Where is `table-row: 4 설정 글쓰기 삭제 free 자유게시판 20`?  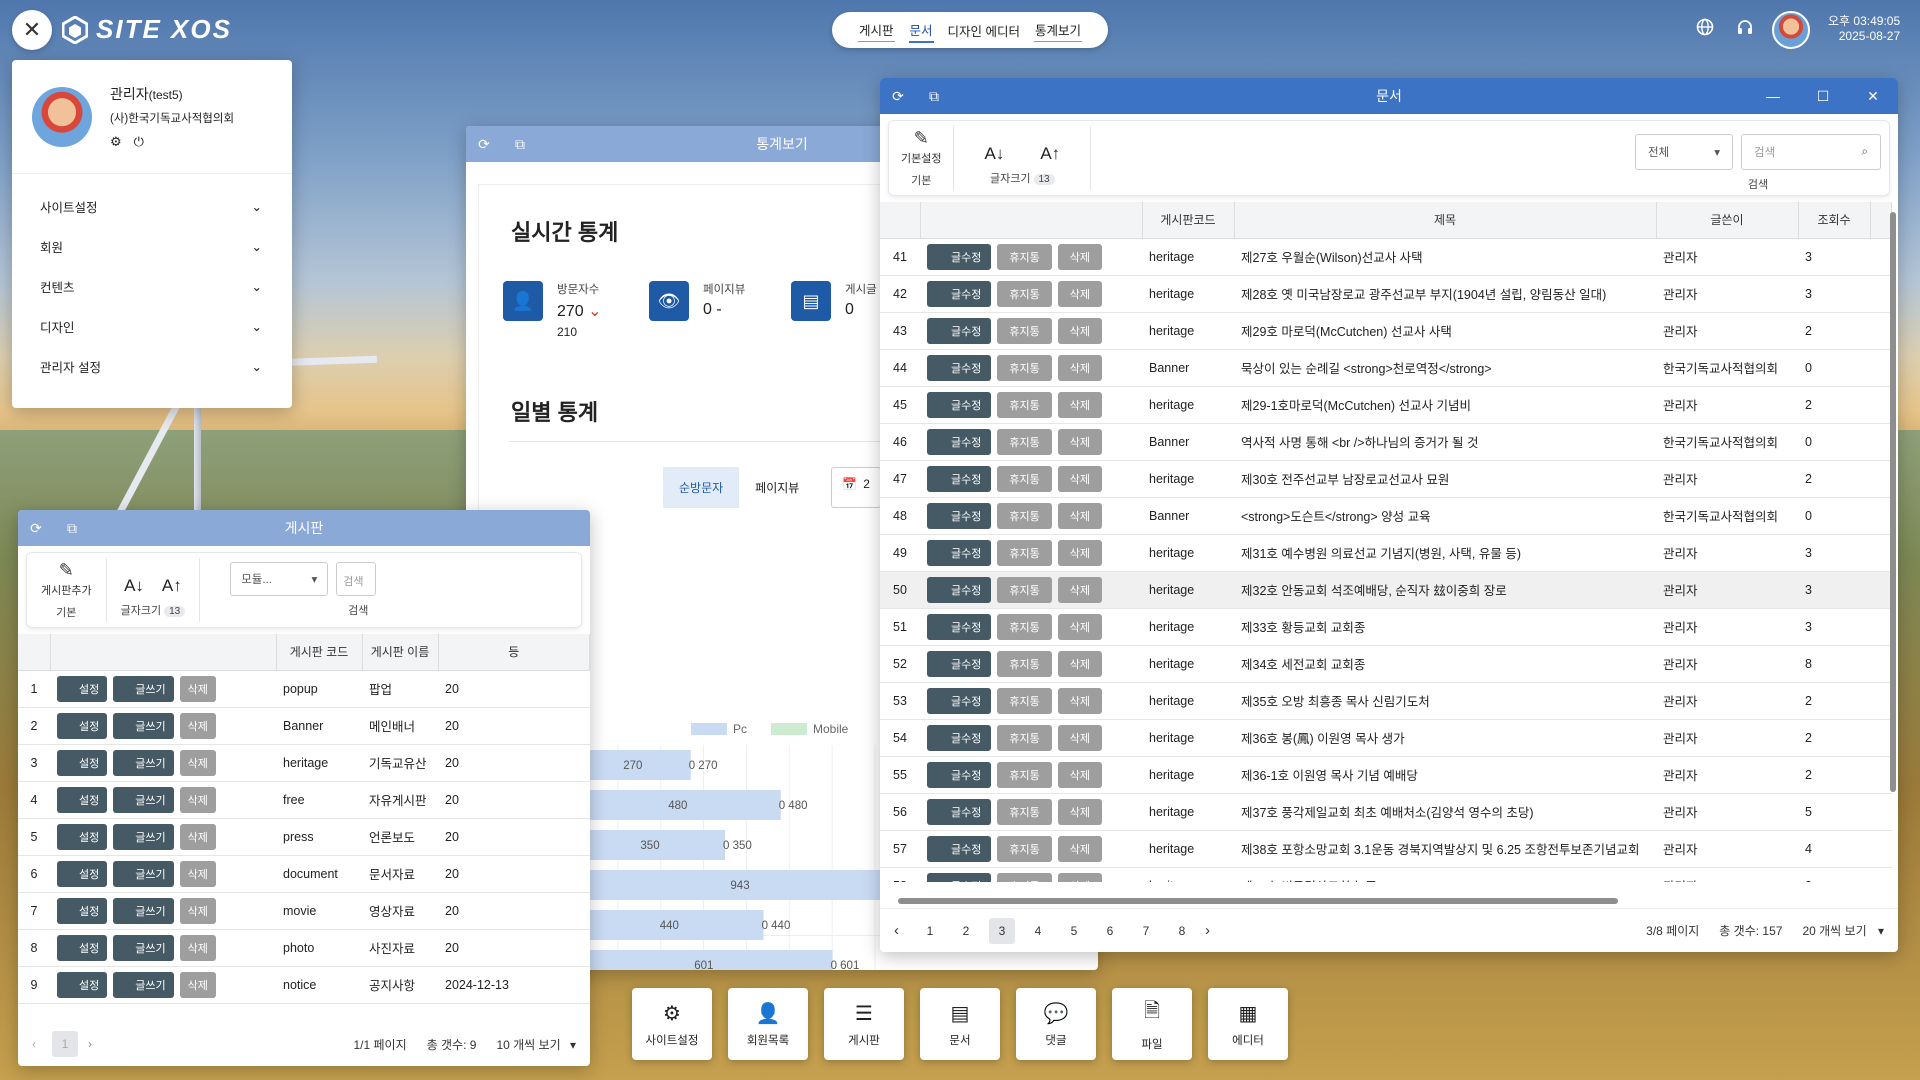
table-row: 4 설정 글쓰기 삭제 free 자유게시판 20 is located at coordinates (304, 800).